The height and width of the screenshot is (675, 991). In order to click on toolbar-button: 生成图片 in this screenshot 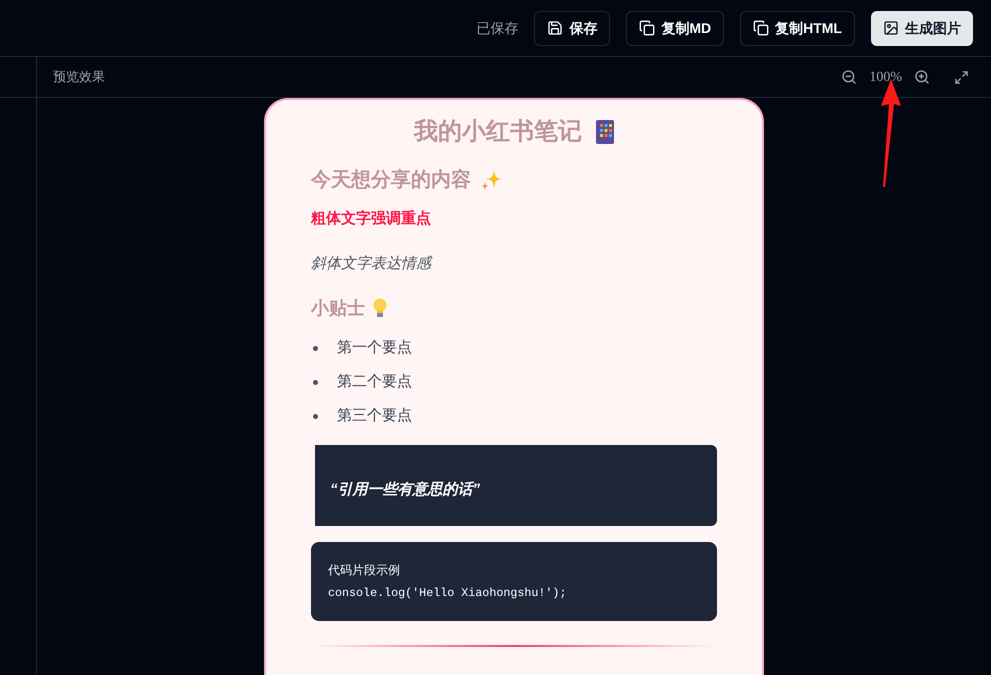, I will do `click(922, 28)`.